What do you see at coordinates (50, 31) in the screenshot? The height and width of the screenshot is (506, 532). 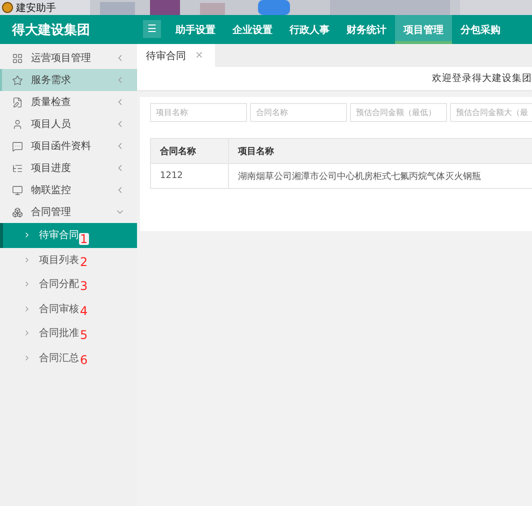 I see `brand-title: 得大建设集团` at bounding box center [50, 31].